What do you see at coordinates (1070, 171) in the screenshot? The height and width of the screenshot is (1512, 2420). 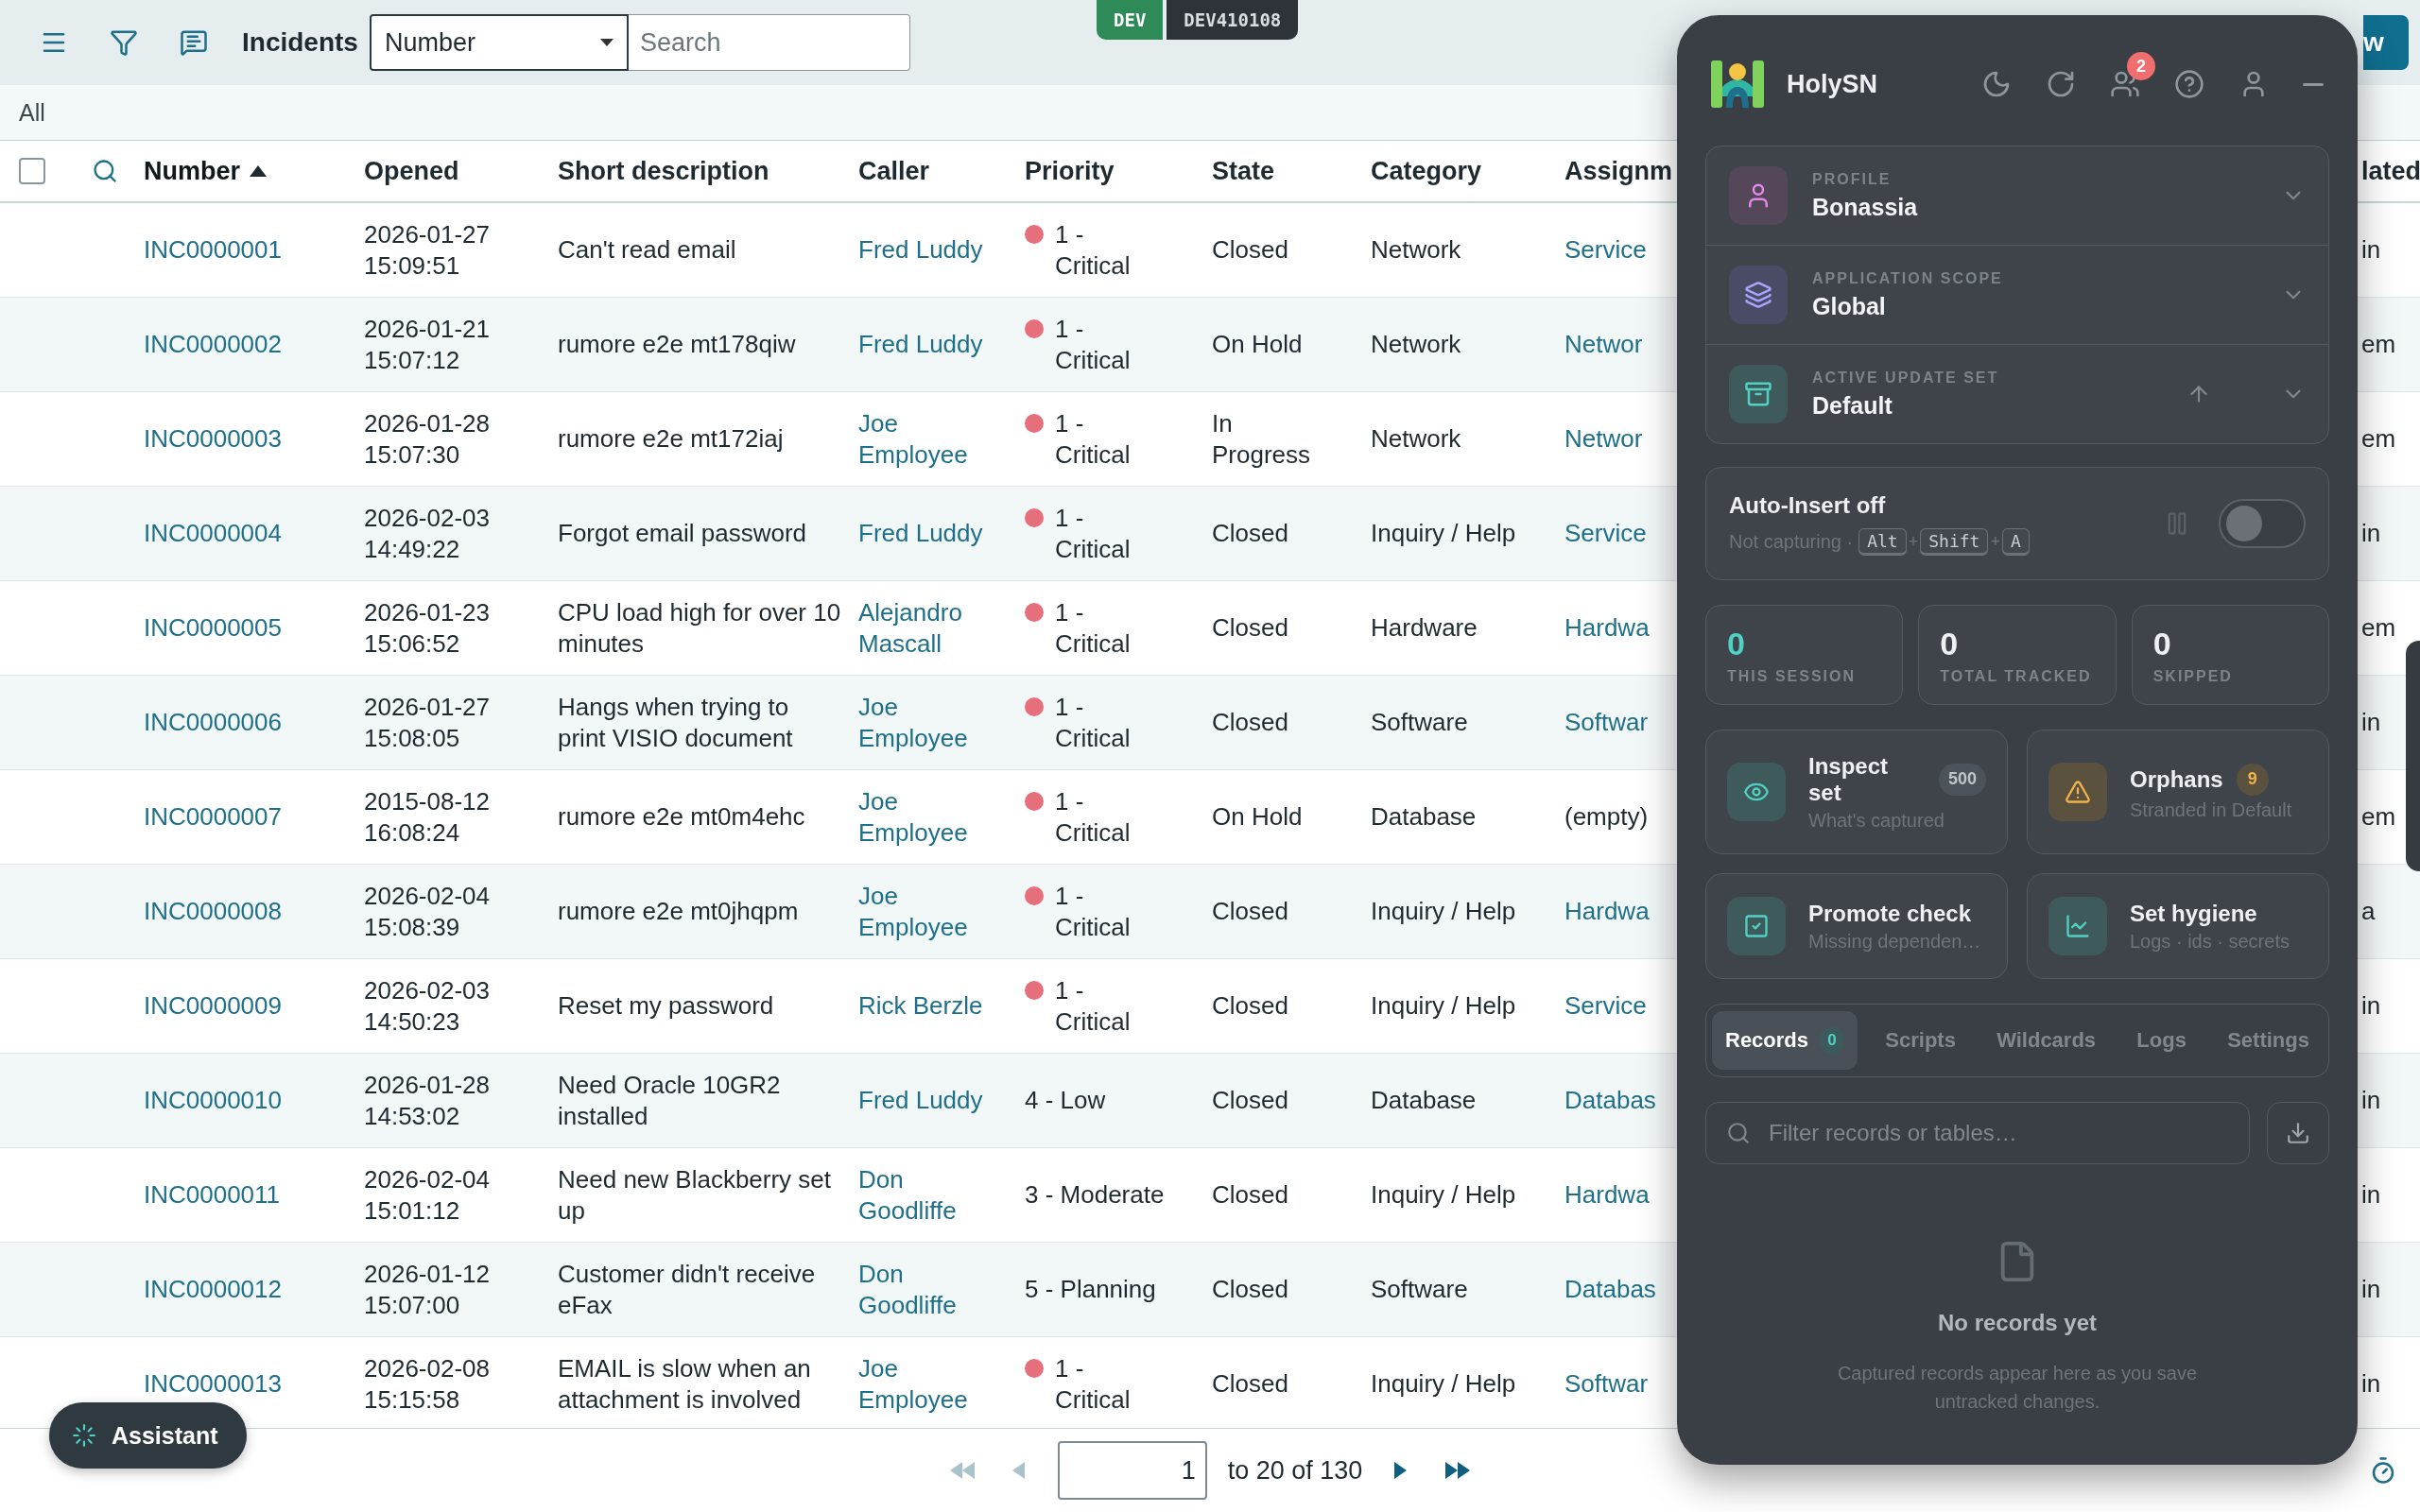 I see `column-header: Priority` at bounding box center [1070, 171].